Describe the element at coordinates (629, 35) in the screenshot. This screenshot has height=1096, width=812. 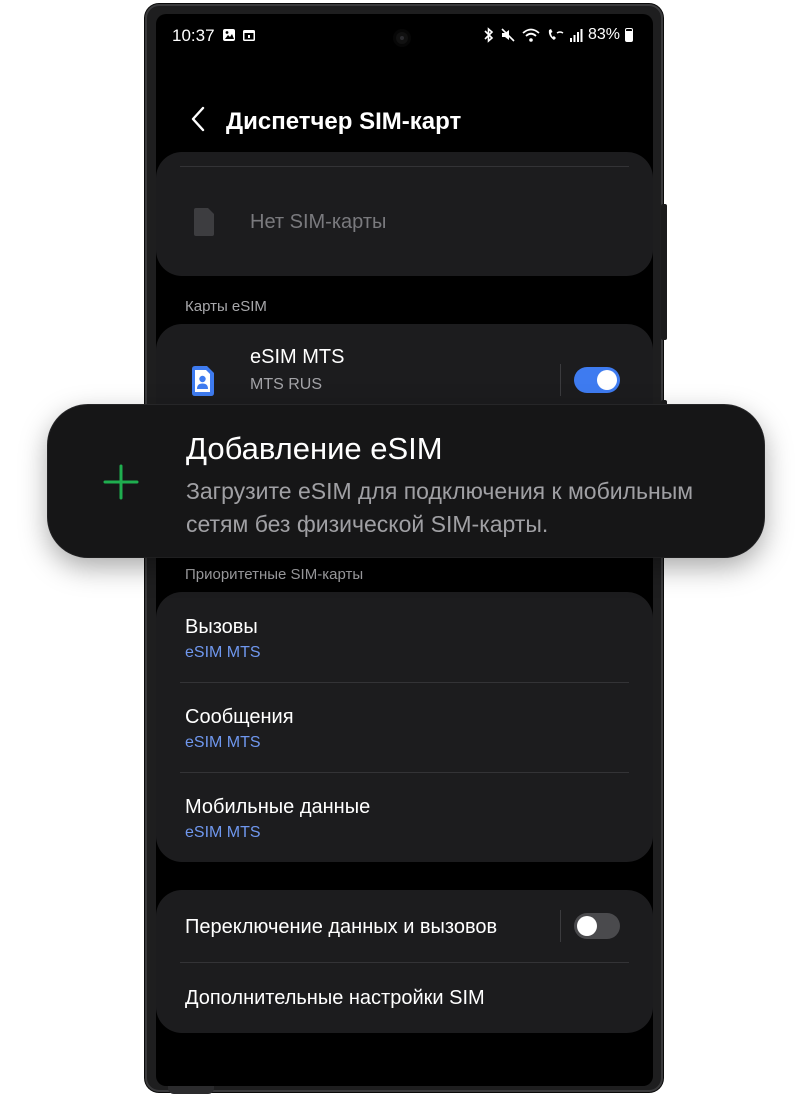
I see `battery-icon` at that location.